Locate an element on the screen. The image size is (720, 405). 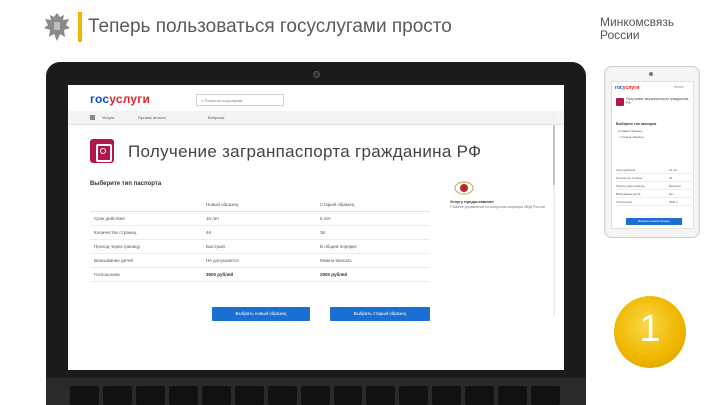
phone-page-title: Получение загранпаспорта гражданина РФ is located at coordinates (657, 101).